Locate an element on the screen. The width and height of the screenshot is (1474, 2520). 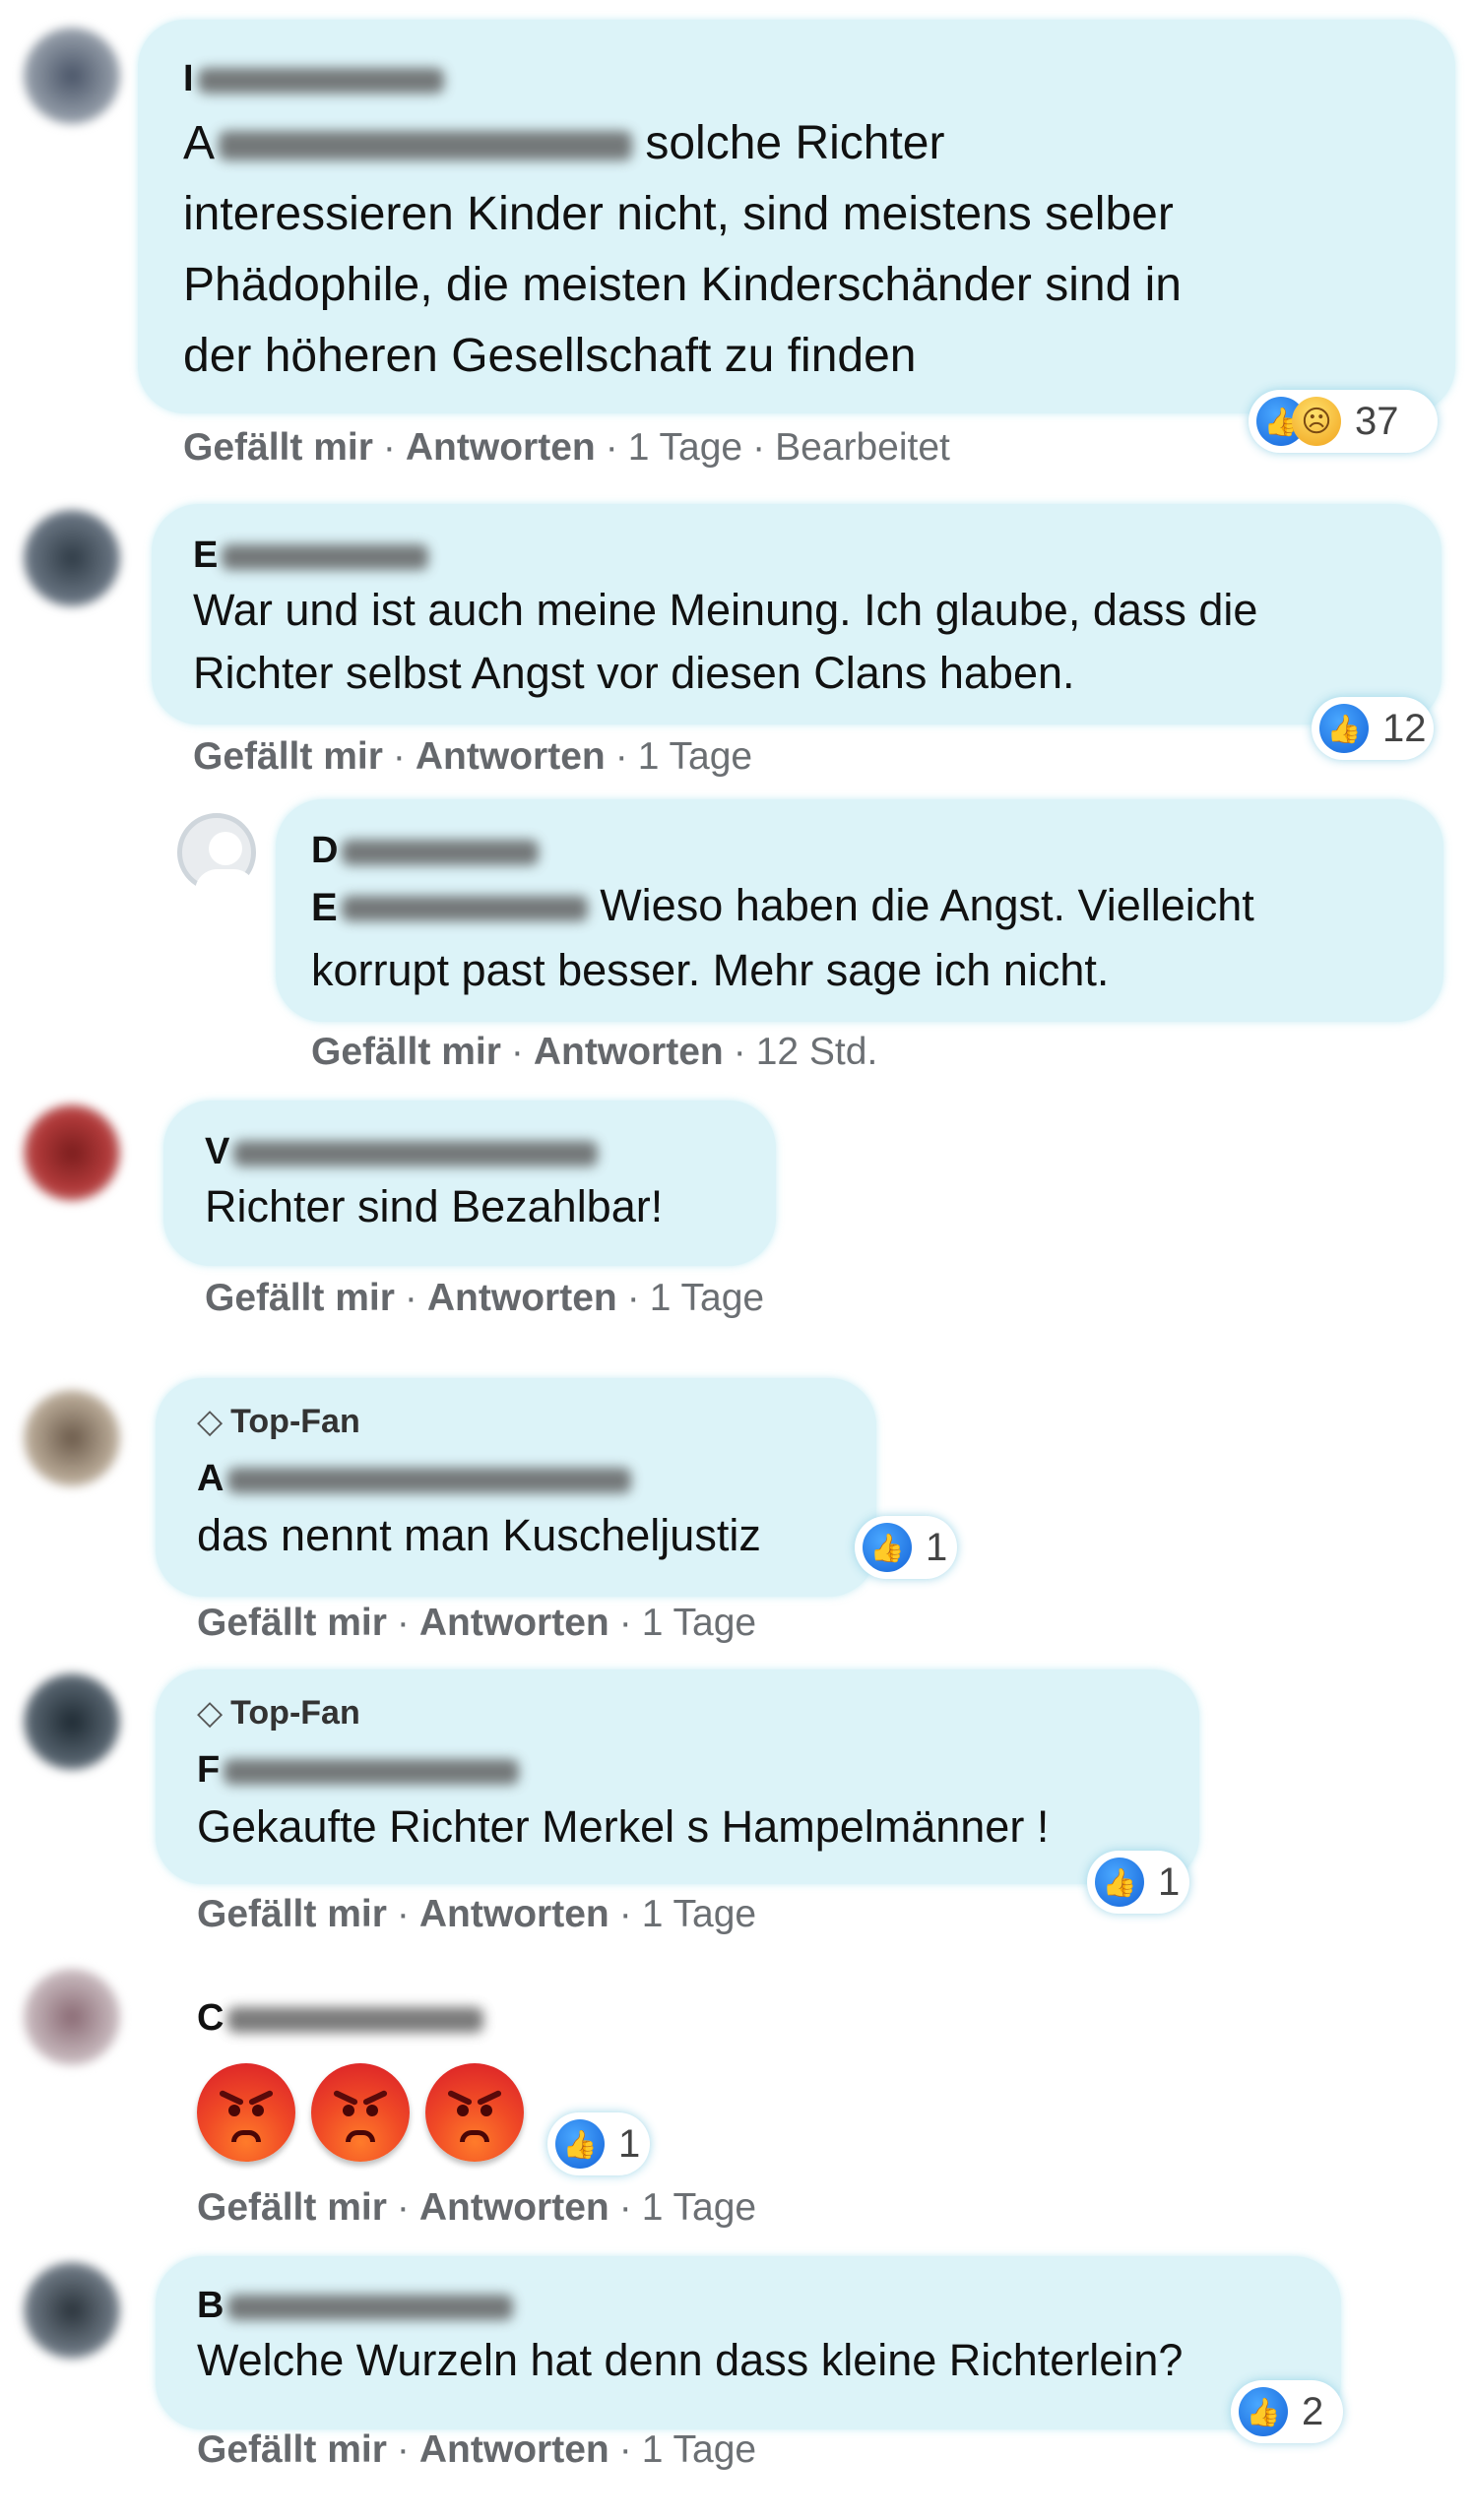
comment-actions: Gefällt mir · Antworten · 1 Tage · Bearbeitet is located at coordinates (567, 447).